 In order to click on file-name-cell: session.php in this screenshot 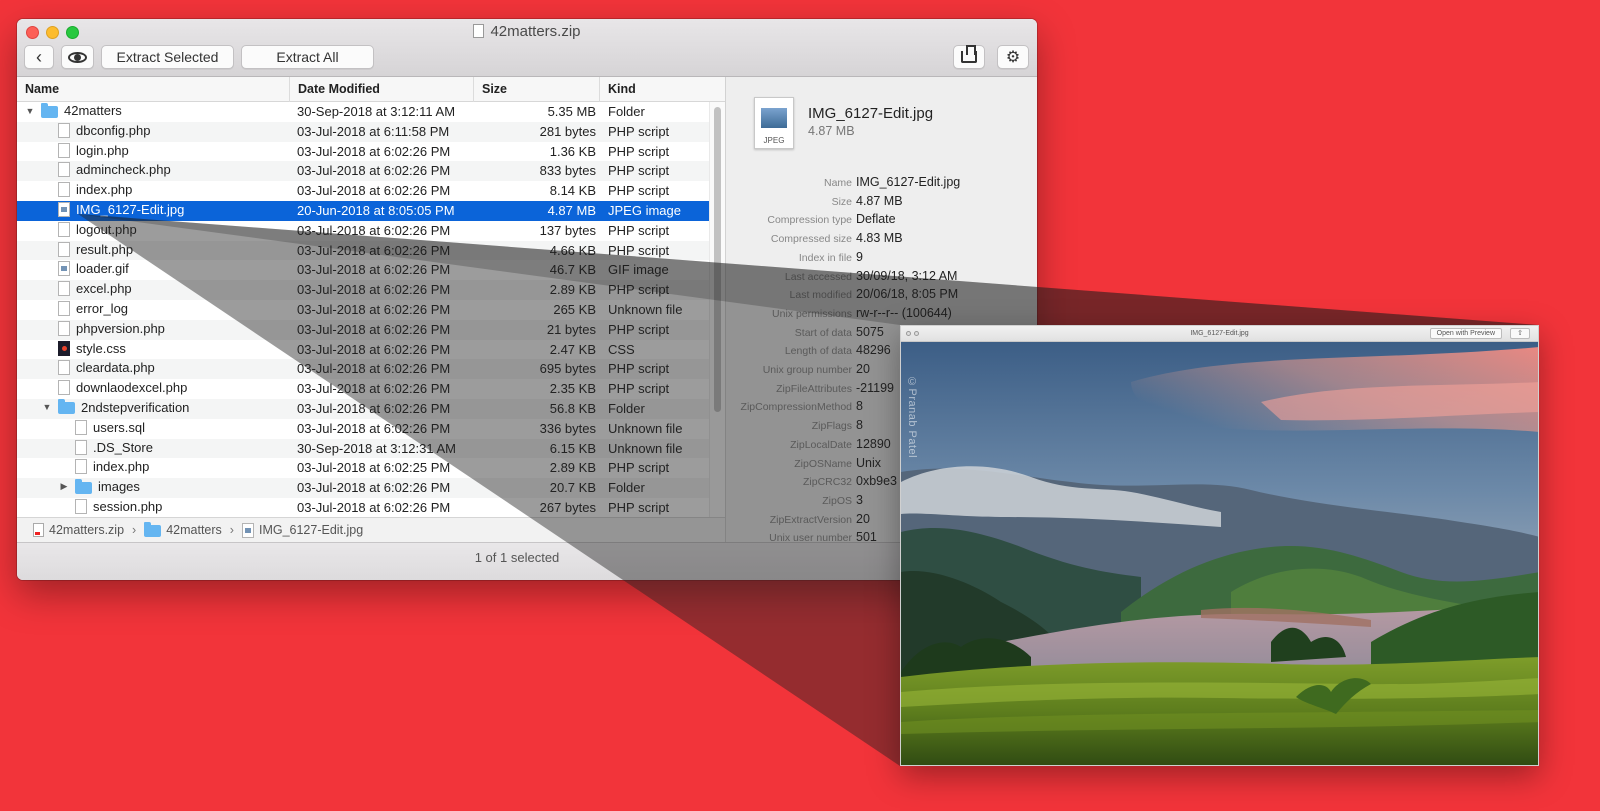, I will do `click(111, 506)`.